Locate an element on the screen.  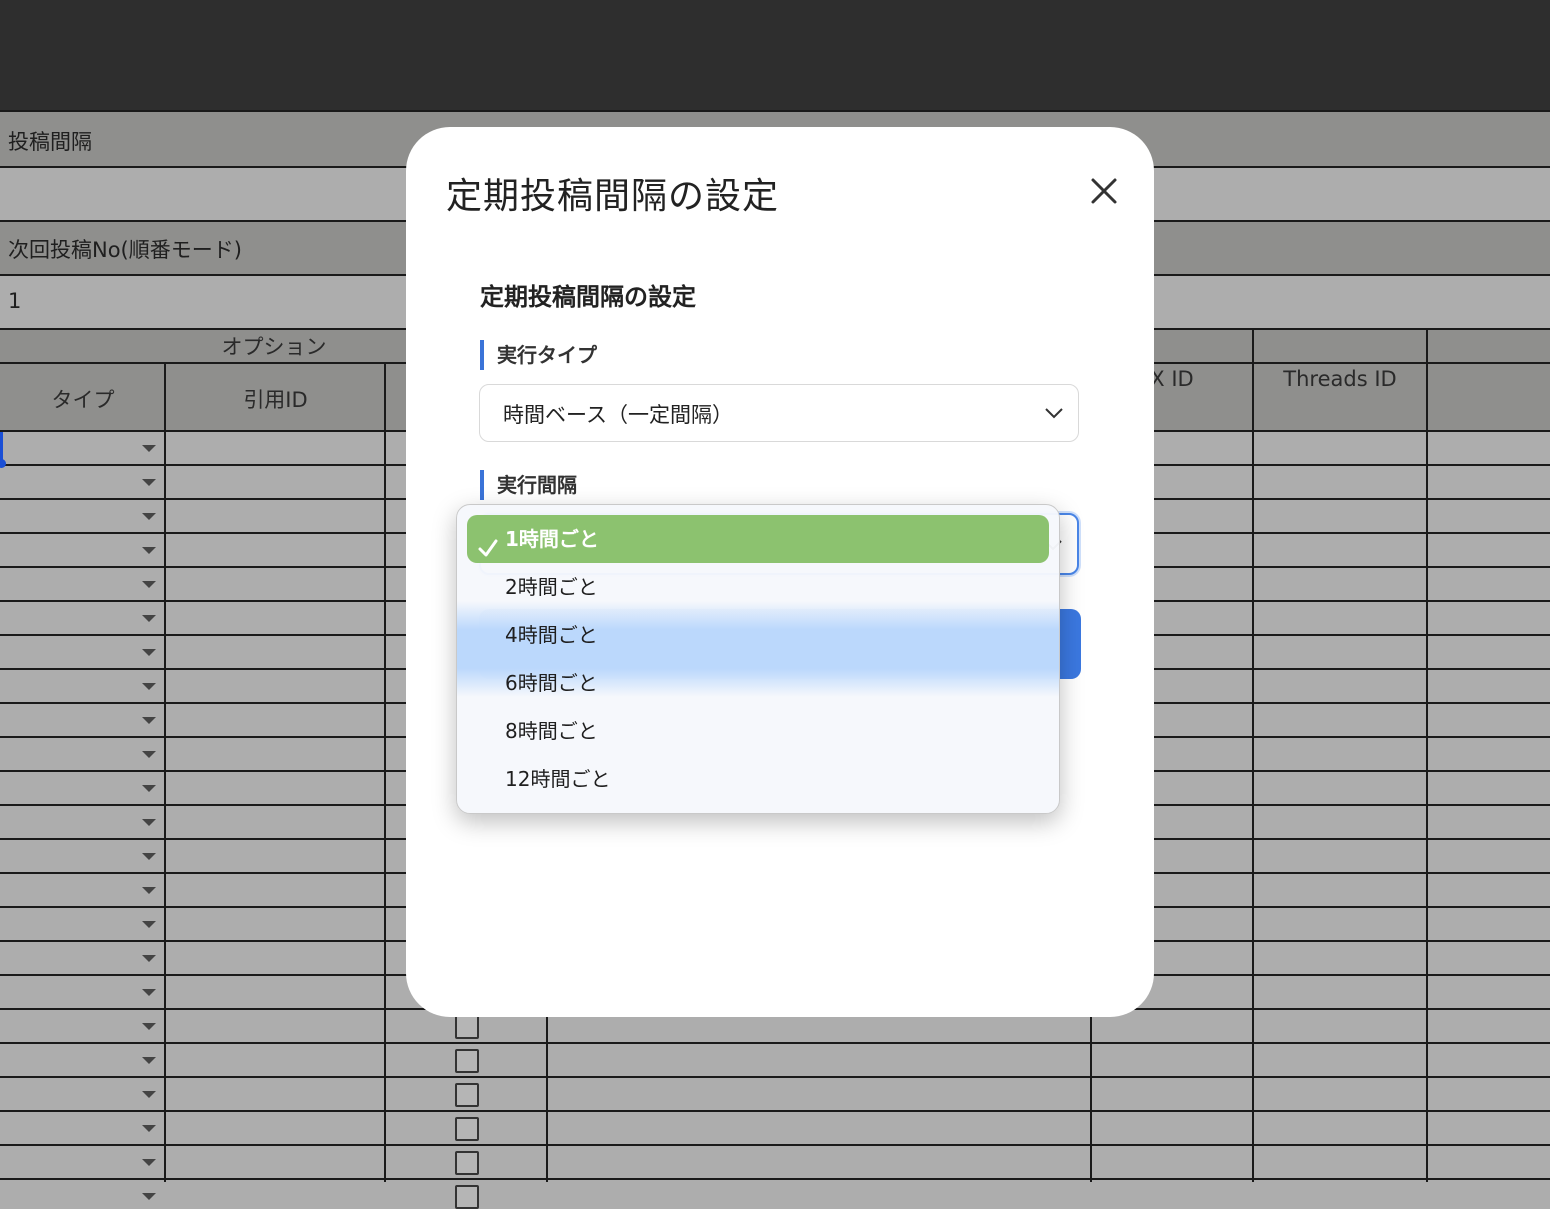
row-label-next-post: 次回投稿No(順番モード) is located at coordinates (125, 250).